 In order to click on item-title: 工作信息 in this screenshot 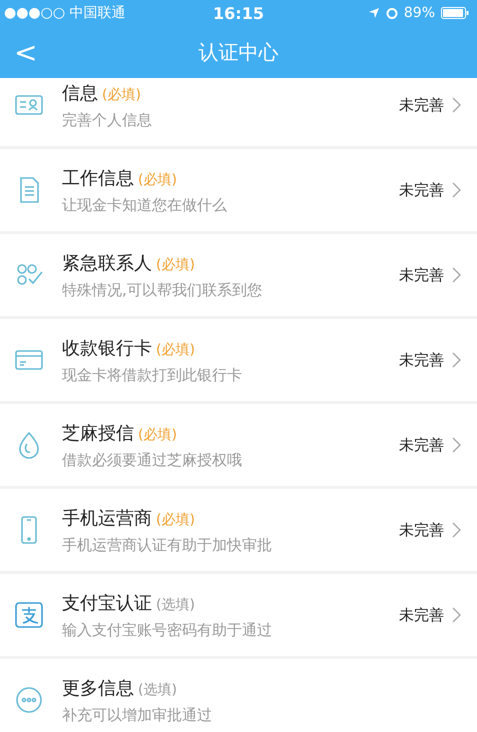, I will do `click(98, 178)`.